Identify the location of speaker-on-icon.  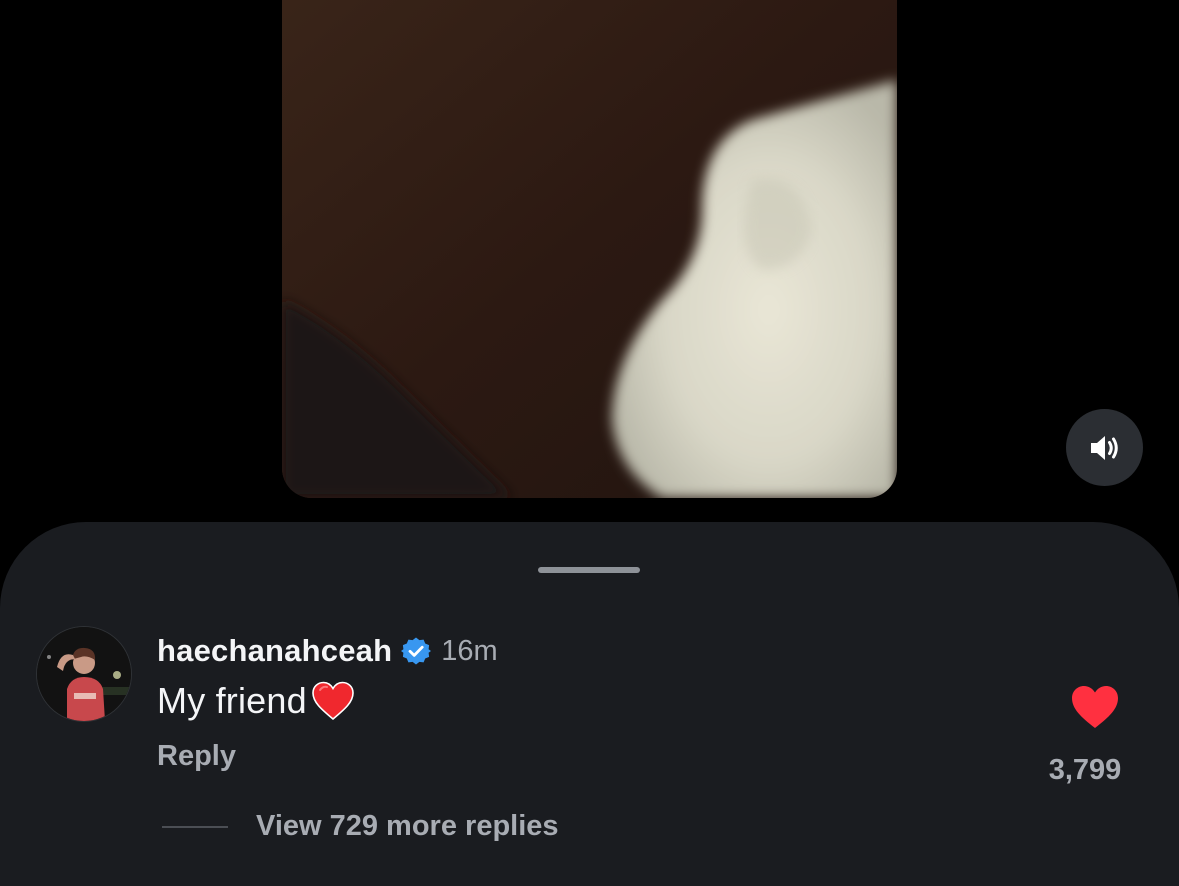
(1104, 447).